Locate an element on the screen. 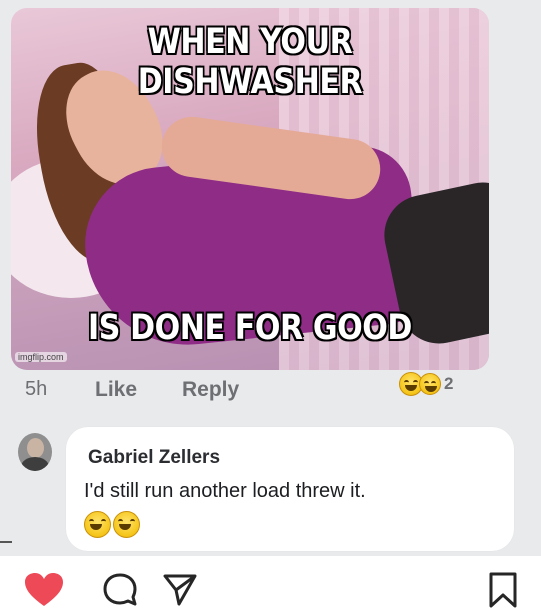 This screenshot has height=613, width=541. reaction-count: 2 is located at coordinates (449, 383).